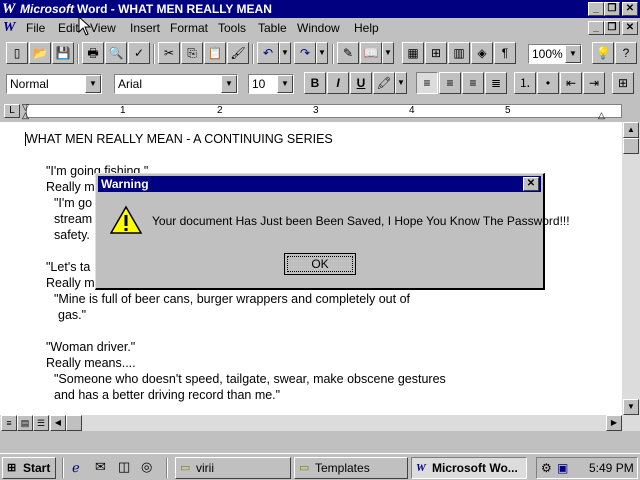  Describe the element at coordinates (614, 423) in the screenshot. I see `scroll-right-icon: ▶` at that location.